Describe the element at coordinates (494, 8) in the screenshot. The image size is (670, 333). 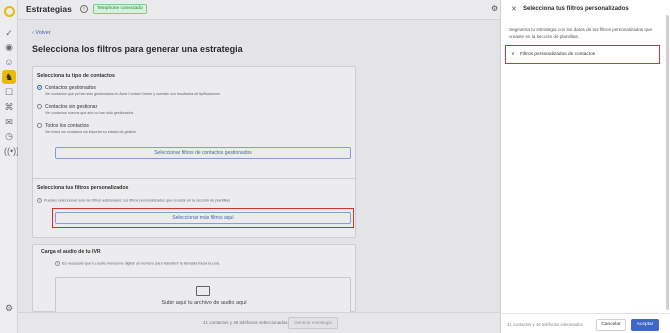
I see `gear-icon: ⚙` at that location.